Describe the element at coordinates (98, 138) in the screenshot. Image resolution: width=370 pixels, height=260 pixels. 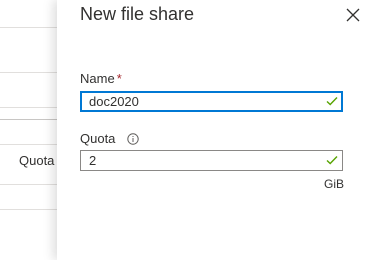
I see `quota-label-text: Quota` at that location.